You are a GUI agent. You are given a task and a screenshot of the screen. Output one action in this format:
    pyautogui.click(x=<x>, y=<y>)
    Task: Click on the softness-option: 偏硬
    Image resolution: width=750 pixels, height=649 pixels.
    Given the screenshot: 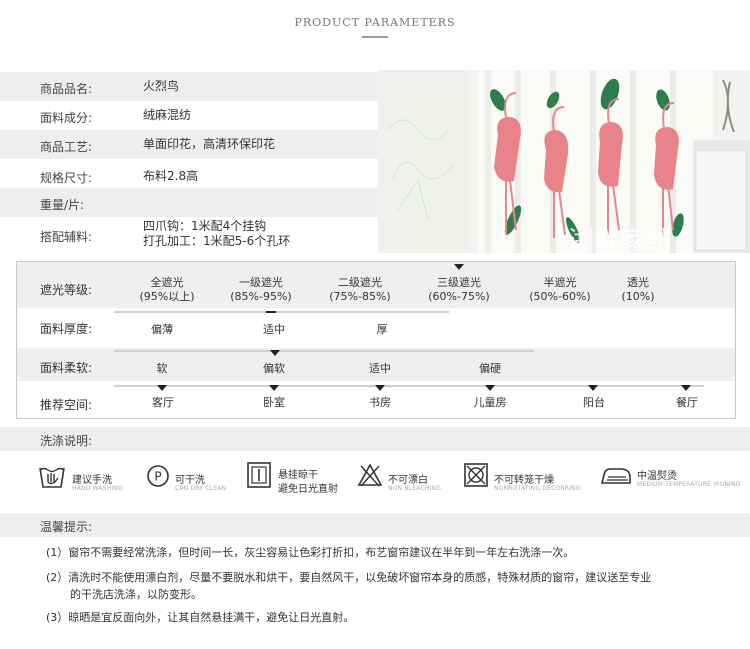 What is the action you would take?
    pyautogui.click(x=490, y=368)
    